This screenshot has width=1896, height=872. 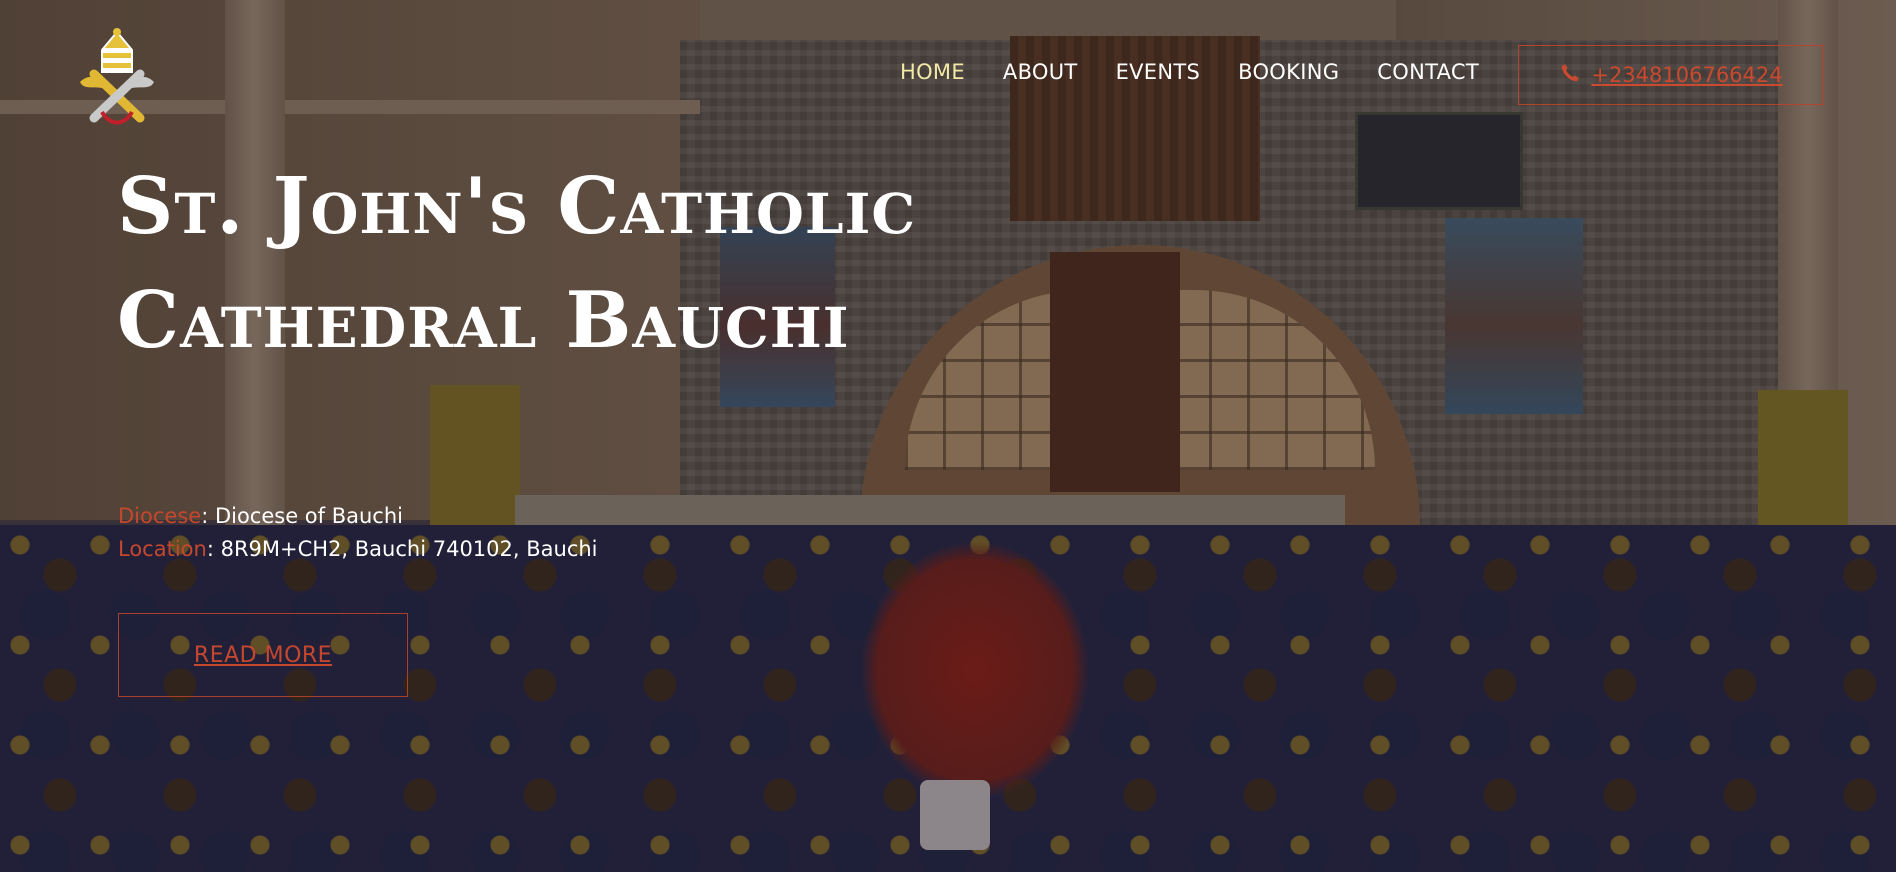 What do you see at coordinates (1288, 72) in the screenshot?
I see `nav-booking: BOOKING` at bounding box center [1288, 72].